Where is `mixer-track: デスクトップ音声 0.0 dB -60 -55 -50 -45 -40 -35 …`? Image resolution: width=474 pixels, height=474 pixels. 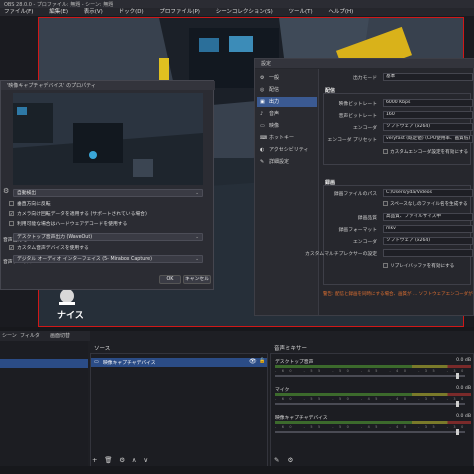
mixer-track: デスクトップ音声 0.0 dB -60 -55 -50 -45 -40 -35 … is located at coordinates (373, 370).